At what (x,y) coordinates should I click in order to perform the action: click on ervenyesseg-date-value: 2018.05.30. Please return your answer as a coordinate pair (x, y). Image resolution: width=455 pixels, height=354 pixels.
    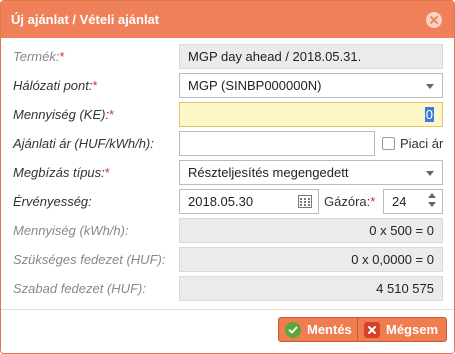
    Looking at the image, I should click on (221, 201).